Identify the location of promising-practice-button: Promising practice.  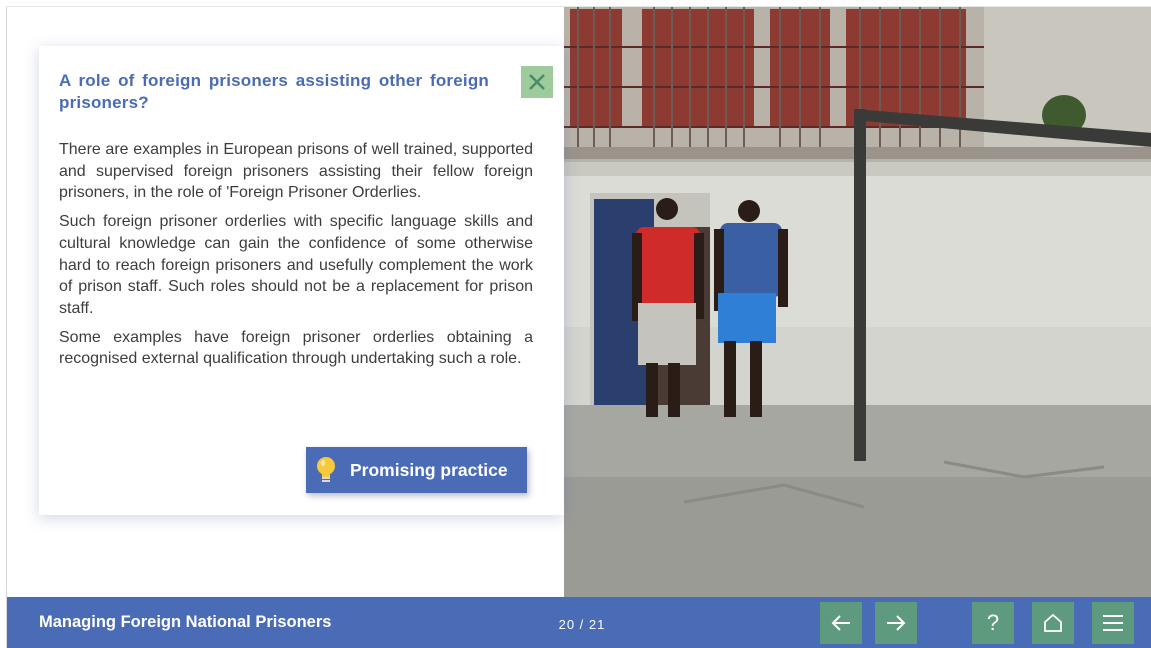
(416, 470).